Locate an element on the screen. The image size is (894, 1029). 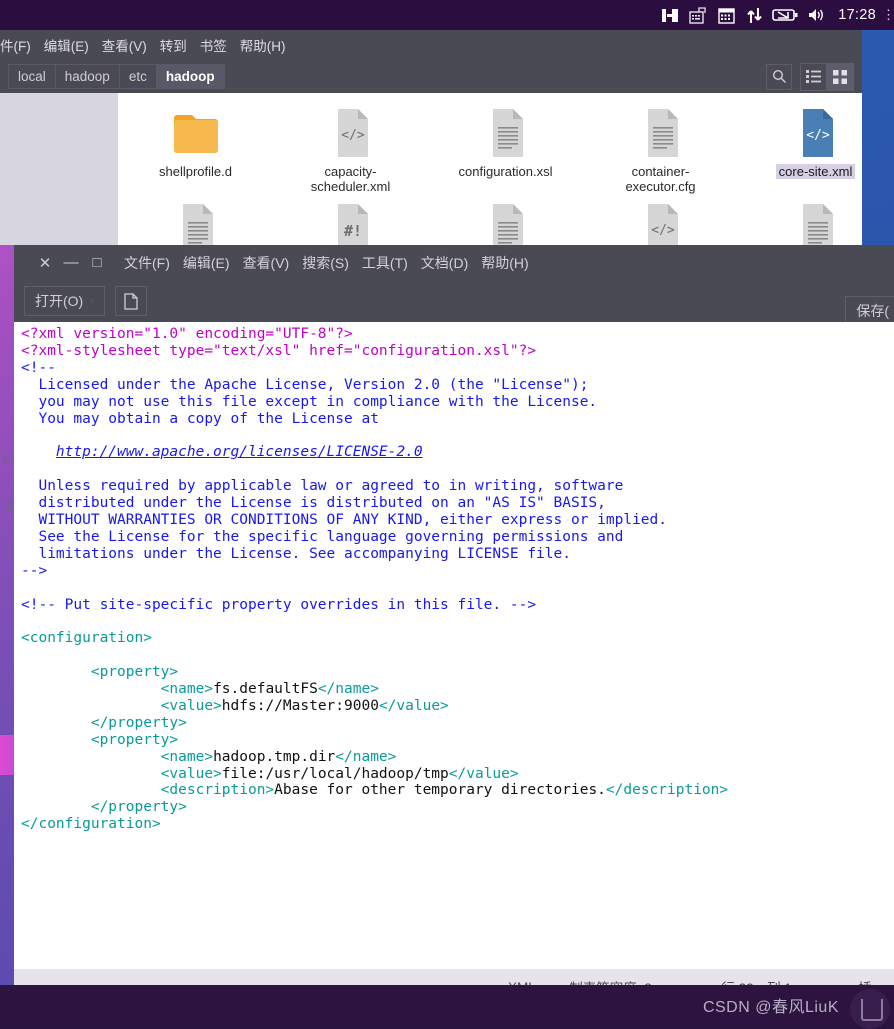
breadcrumb-item-local: local is located at coordinates (32, 76).